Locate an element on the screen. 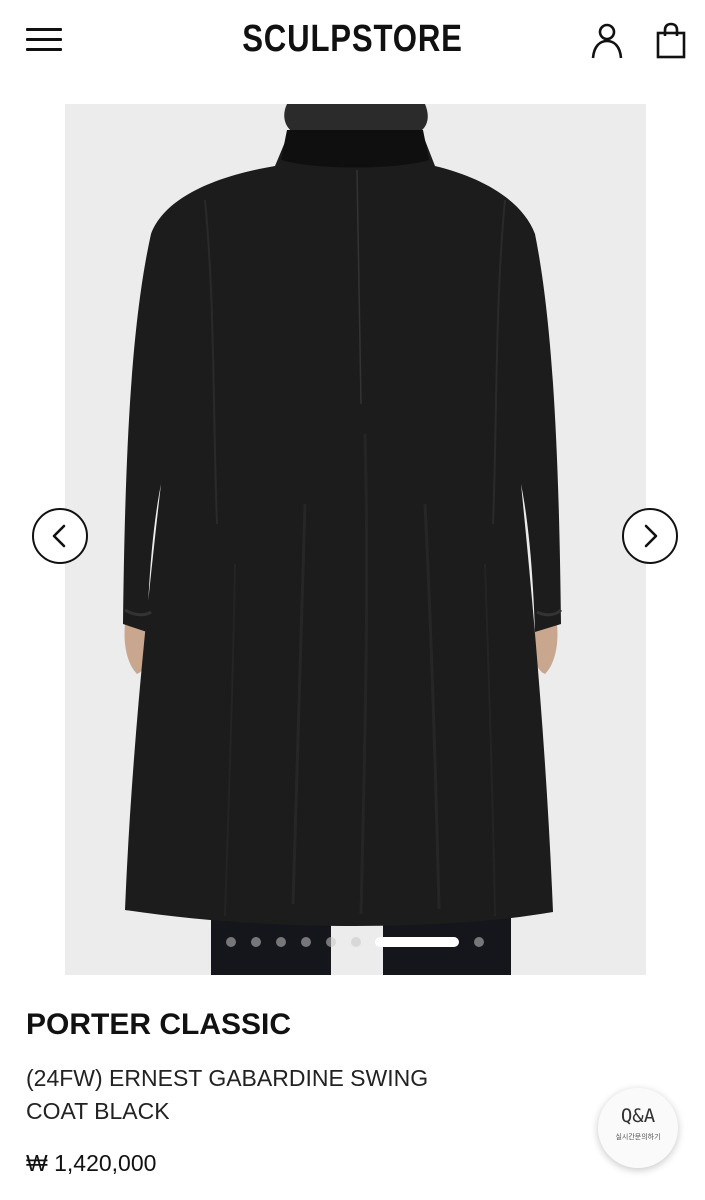 The image size is (705, 1200). previous-image-button is located at coordinates (60, 536).